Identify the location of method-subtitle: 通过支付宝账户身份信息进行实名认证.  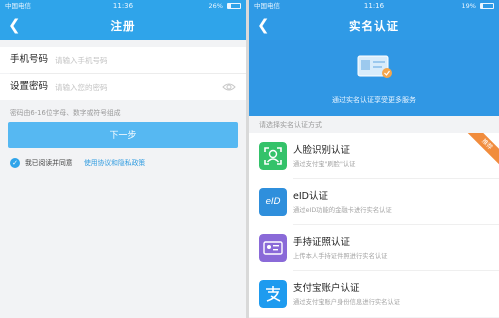
(347, 302).